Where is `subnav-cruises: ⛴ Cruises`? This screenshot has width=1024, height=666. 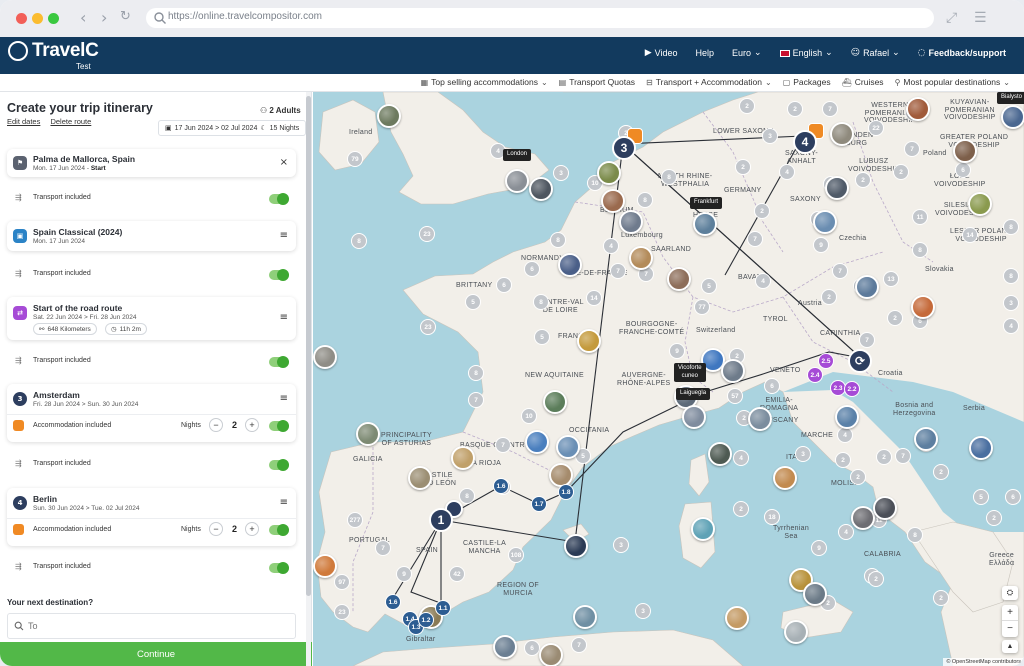
subnav-cruises: ⛴ Cruises is located at coordinates (863, 82).